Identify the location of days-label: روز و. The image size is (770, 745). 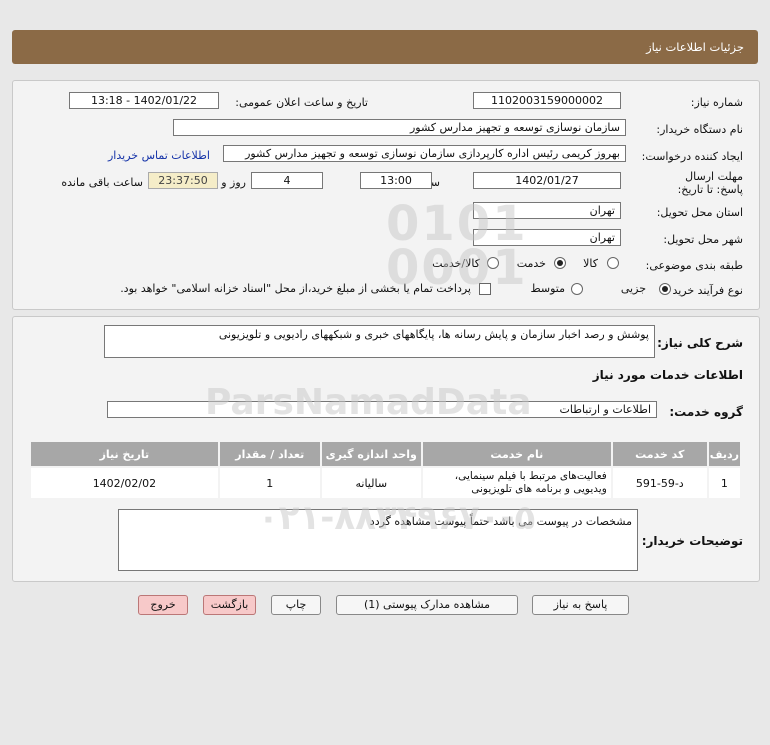
(233, 182).